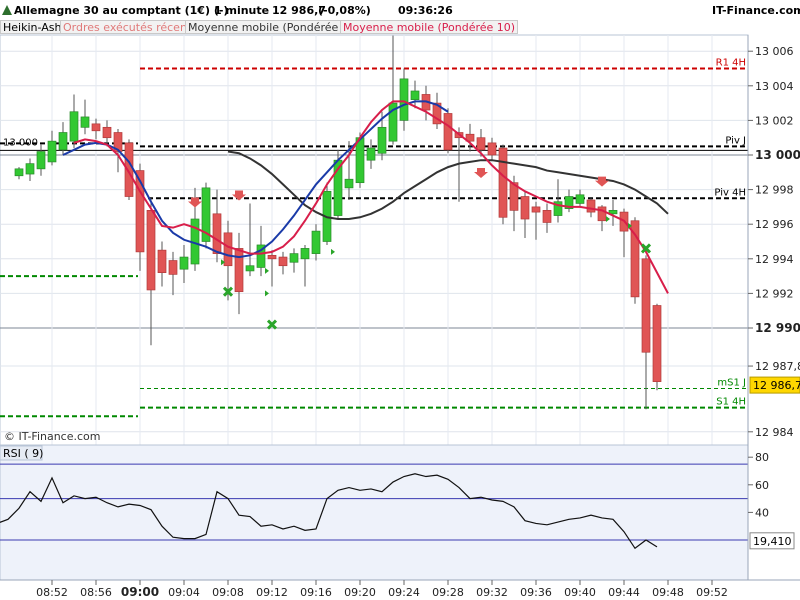 The width and height of the screenshot is (800, 600). I want to click on price-tick-label: 12 996, so click(774, 224).